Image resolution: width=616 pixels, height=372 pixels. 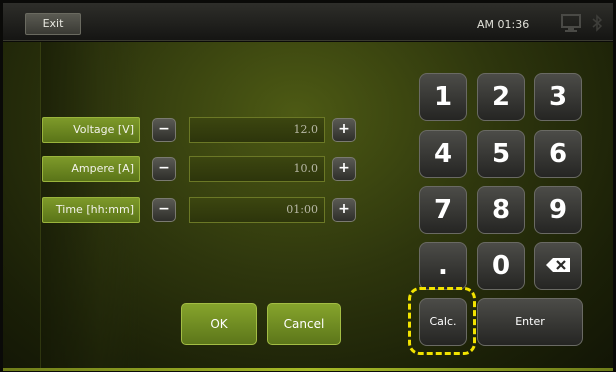 I want to click on key-4: 4, so click(x=443, y=154).